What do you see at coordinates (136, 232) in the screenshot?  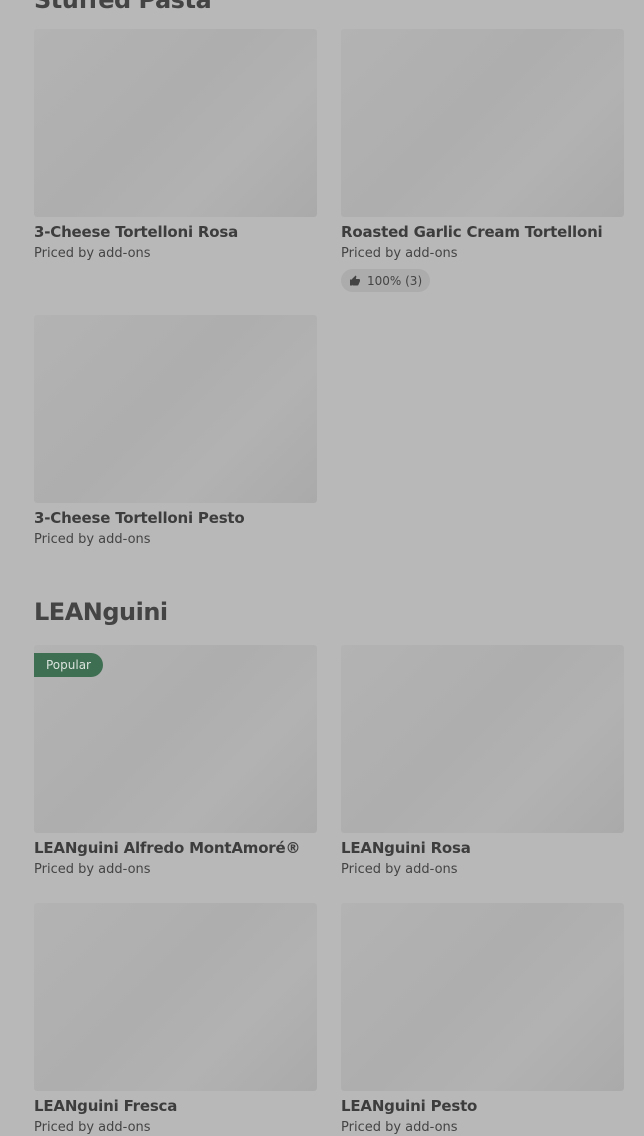 I see `item-name: 3-Cheese Tortelloni Rosa` at bounding box center [136, 232].